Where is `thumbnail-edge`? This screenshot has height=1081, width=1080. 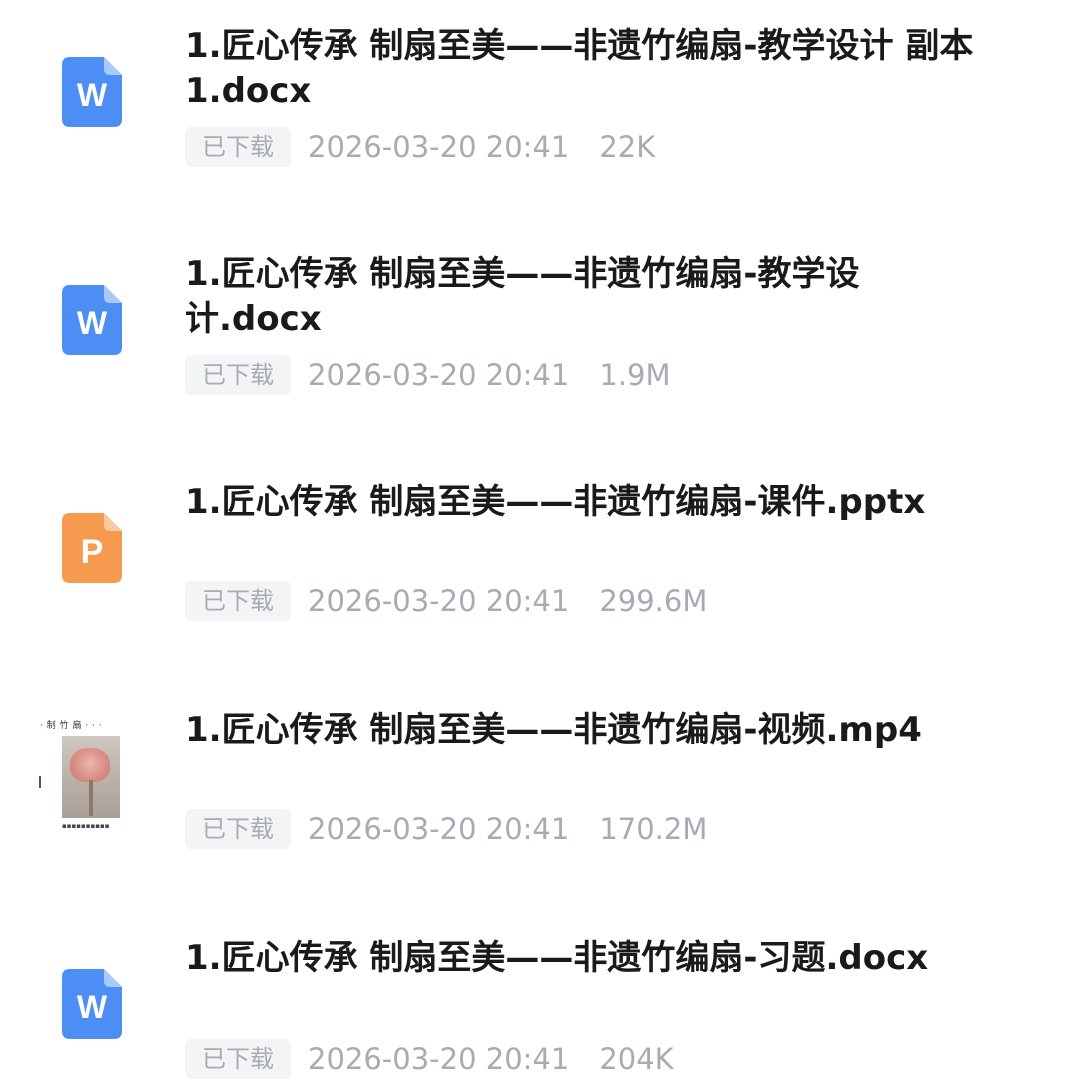
thumbnail-edge is located at coordinates (40, 782).